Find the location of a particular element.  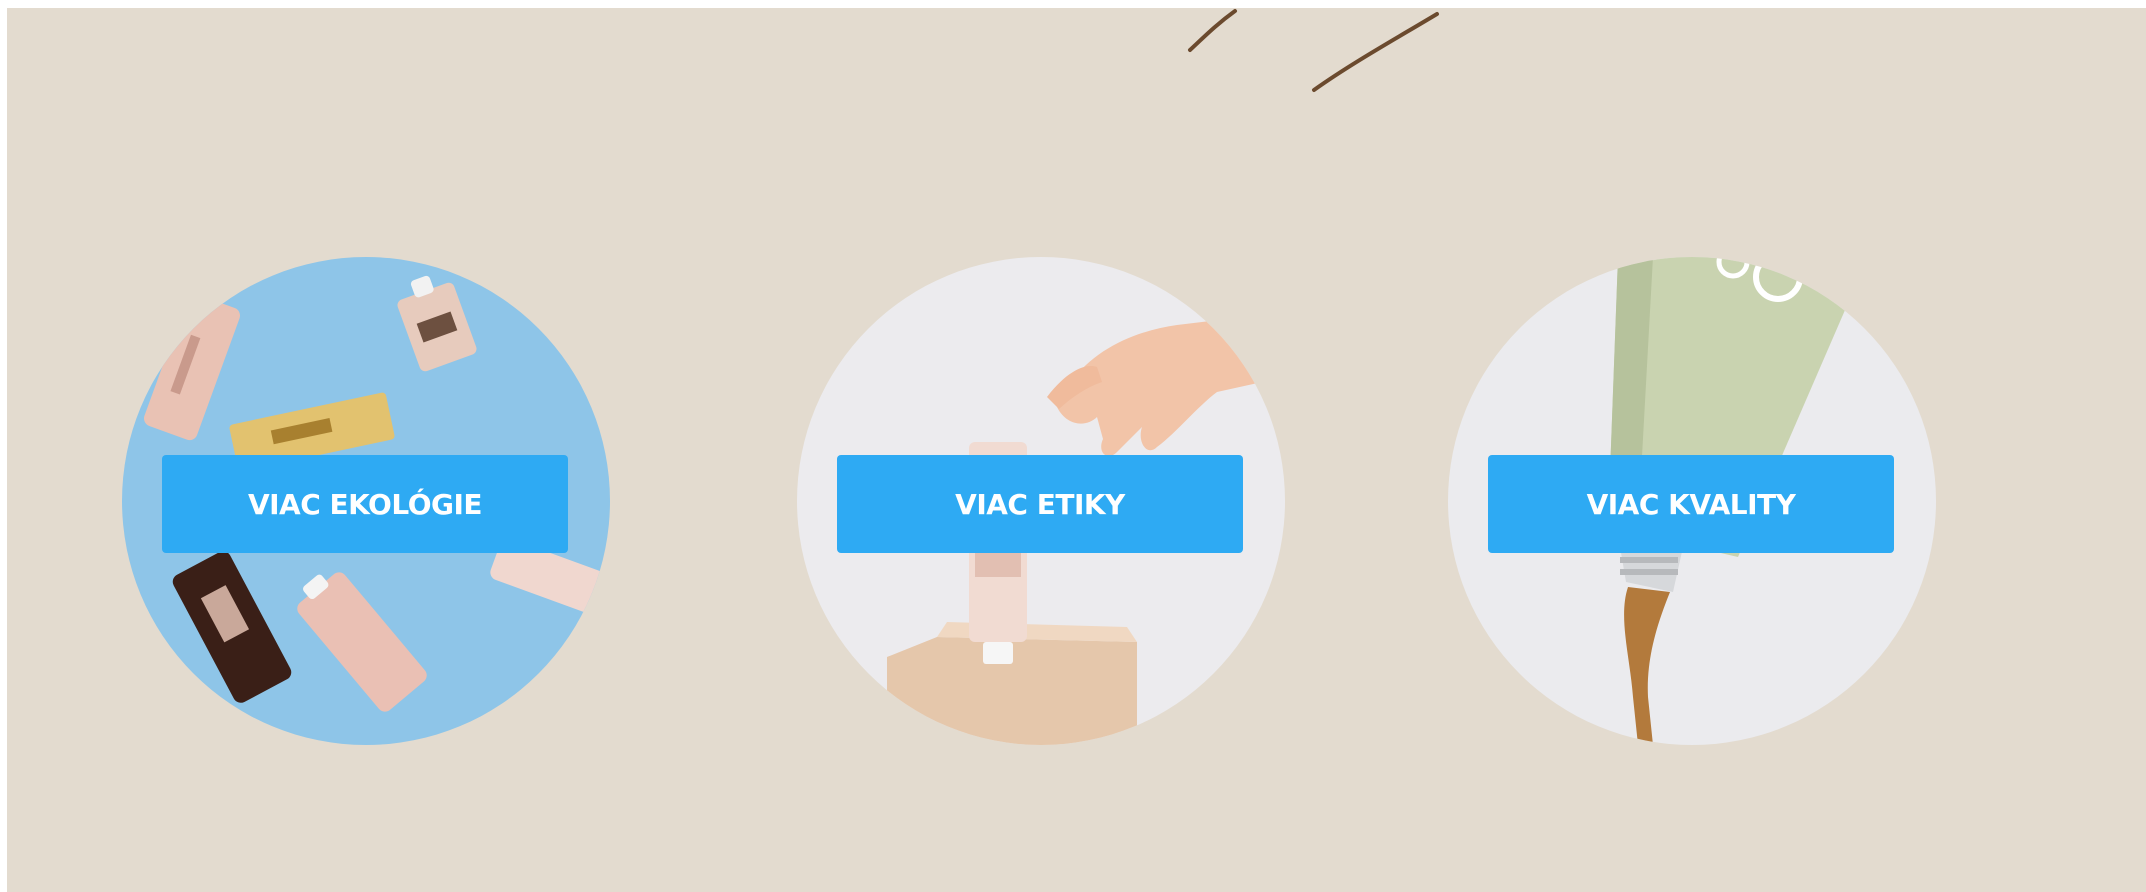

more-ethics-button: VIAC ETIKY is located at coordinates (1040, 504).